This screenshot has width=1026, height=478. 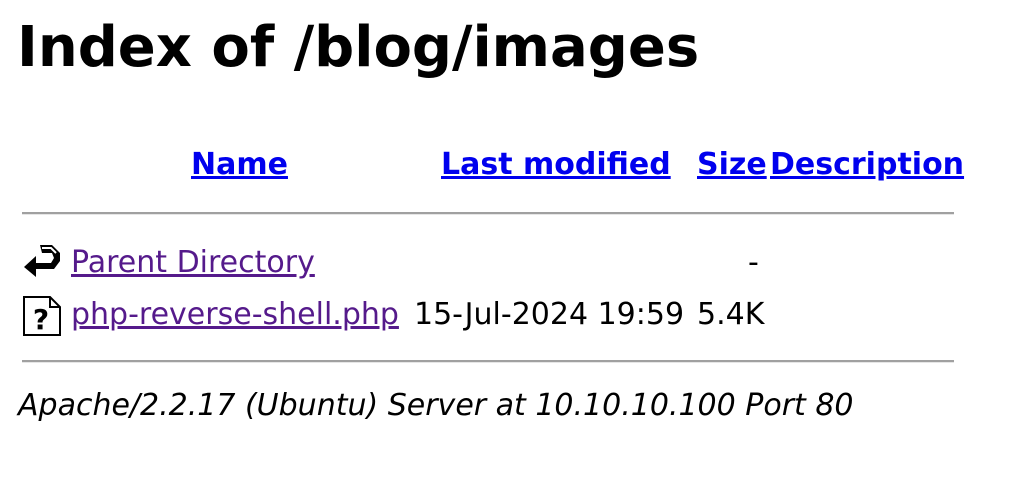 I want to click on header-divider, so click(x=488, y=213).